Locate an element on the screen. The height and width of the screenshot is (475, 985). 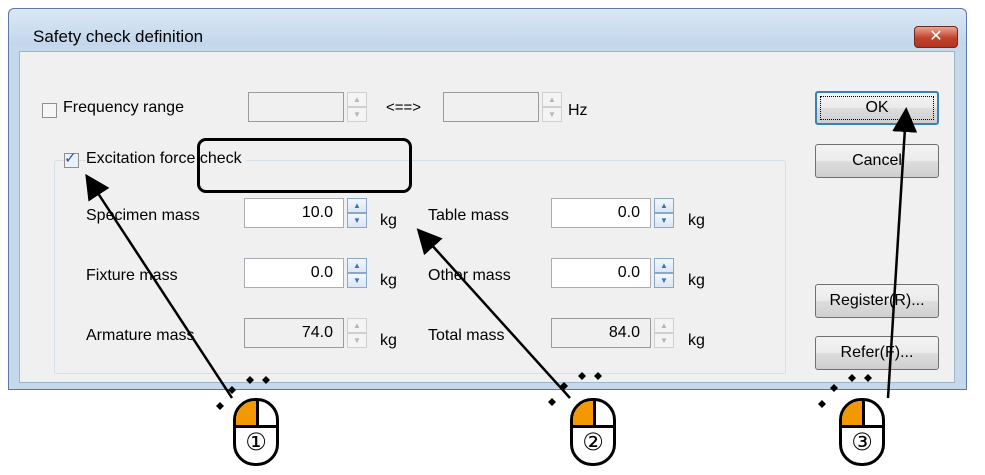
mouse-click-icon: ② is located at coordinates (593, 432).